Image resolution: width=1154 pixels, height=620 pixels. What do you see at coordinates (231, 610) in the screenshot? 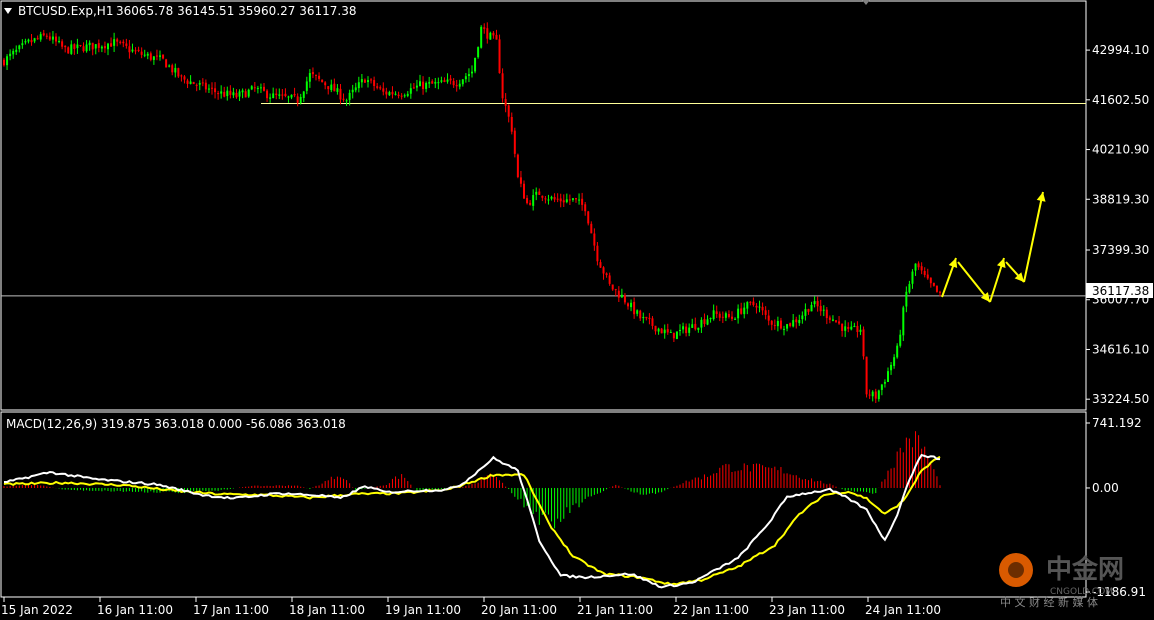
I see `time-tick-label: 17 Jan 11:00` at bounding box center [231, 610].